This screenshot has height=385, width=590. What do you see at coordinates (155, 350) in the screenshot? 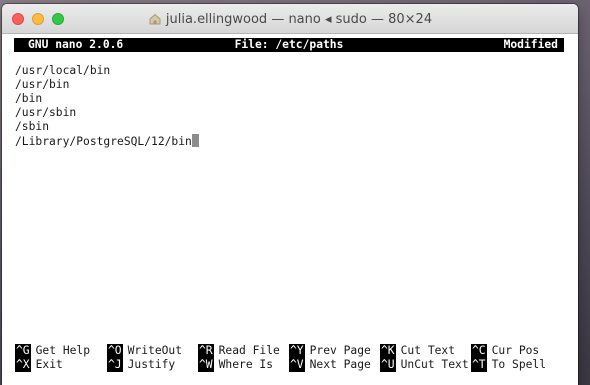
I see `shortcut-label: WriteOut` at bounding box center [155, 350].